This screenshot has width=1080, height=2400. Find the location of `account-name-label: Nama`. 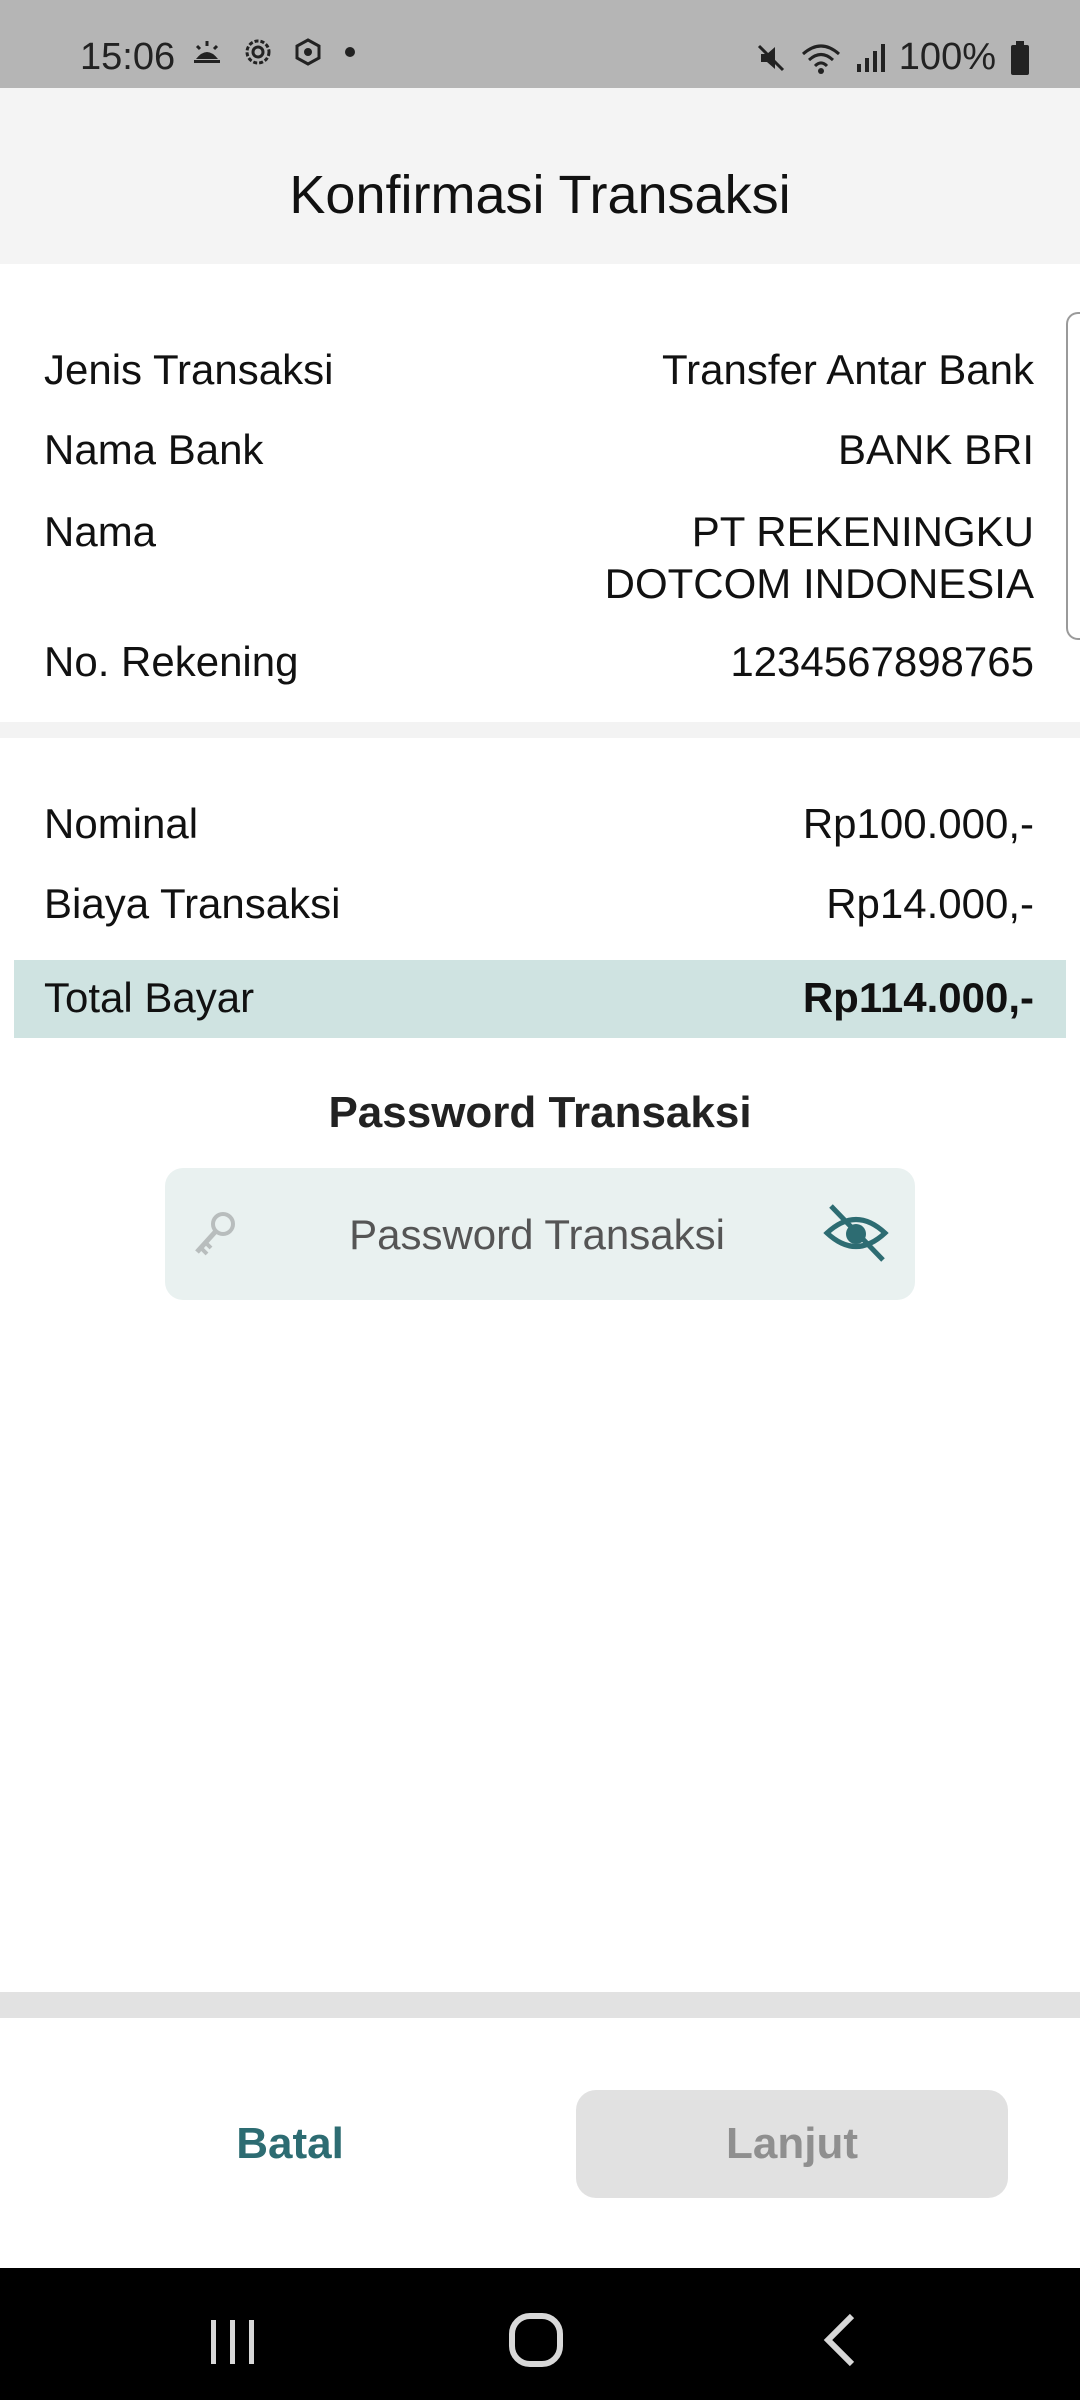

account-name-label: Nama is located at coordinates (100, 531).